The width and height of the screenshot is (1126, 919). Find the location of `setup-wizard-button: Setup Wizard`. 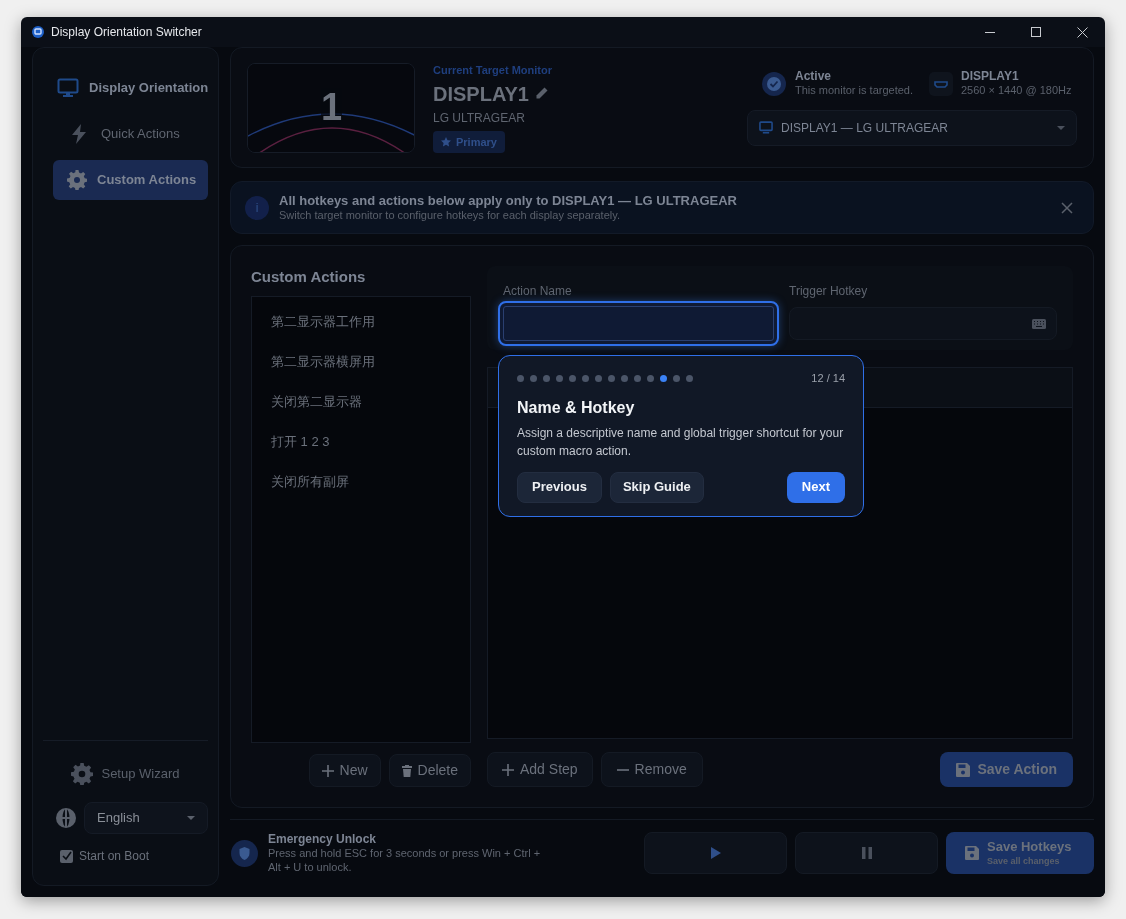

setup-wizard-button: Setup Wizard is located at coordinates (125, 774).